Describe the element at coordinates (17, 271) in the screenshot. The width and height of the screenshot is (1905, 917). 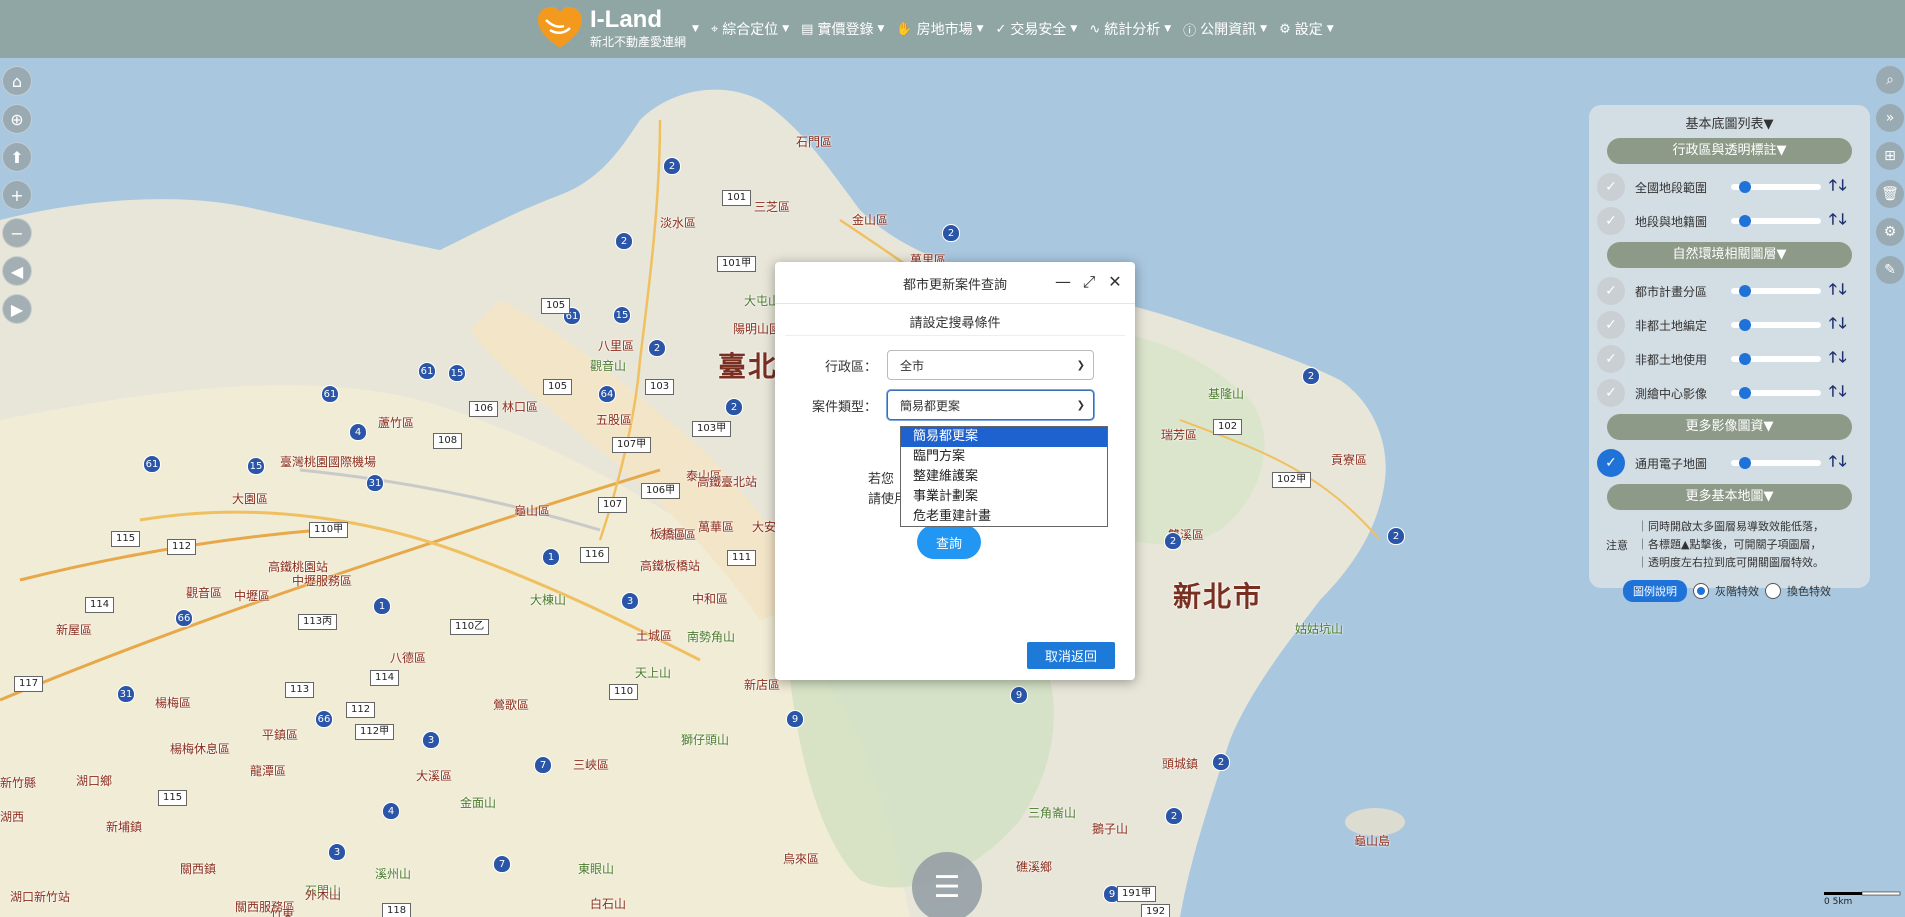
I see `previous-extent-button: ◀` at that location.